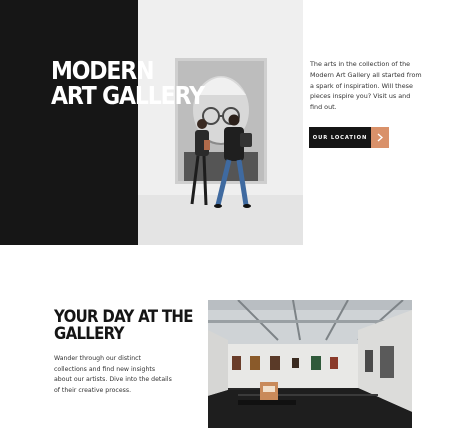 This screenshot has width=470, height=435. Describe the element at coordinates (340, 137) in the screenshot. I see `our-location-button-label: OUR LOCATION` at that location.